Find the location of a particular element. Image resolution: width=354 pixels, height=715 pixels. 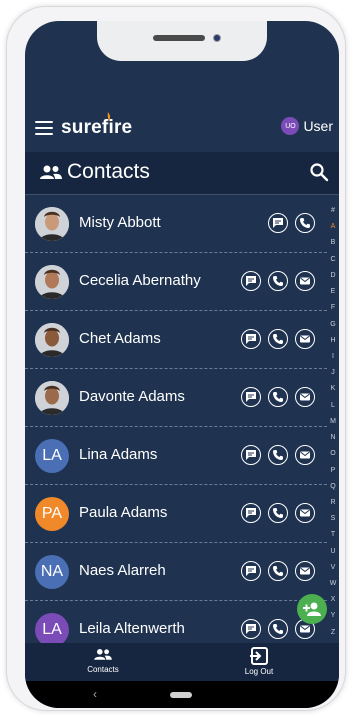

app-logo: surefire is located at coordinates (97, 127).